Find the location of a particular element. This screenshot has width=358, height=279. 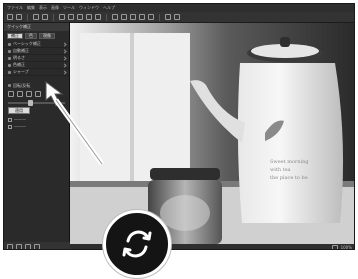

panel-footer is located at coordinates (37, 245).